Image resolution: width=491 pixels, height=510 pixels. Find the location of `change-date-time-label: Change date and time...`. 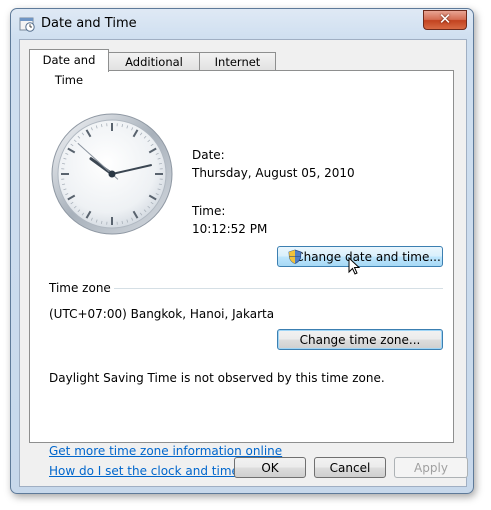

change-date-time-label: Change date and time... is located at coordinates (368, 257).